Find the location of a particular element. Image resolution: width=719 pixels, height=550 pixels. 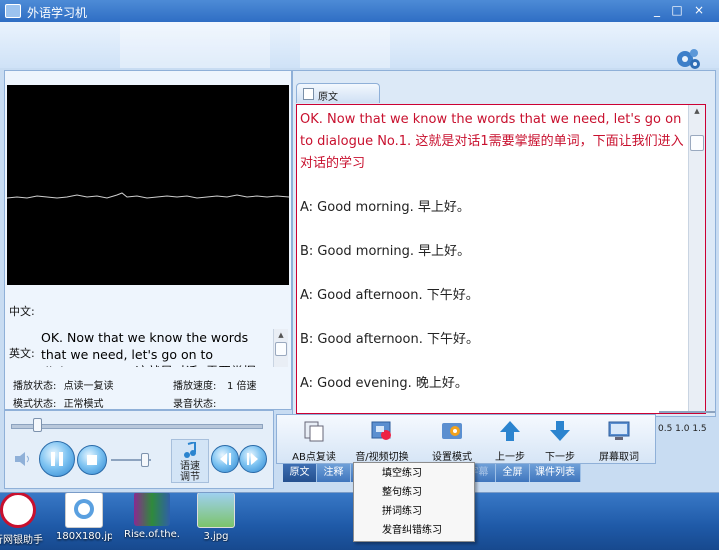

tab-notes: 注释 is located at coordinates (334, 473).